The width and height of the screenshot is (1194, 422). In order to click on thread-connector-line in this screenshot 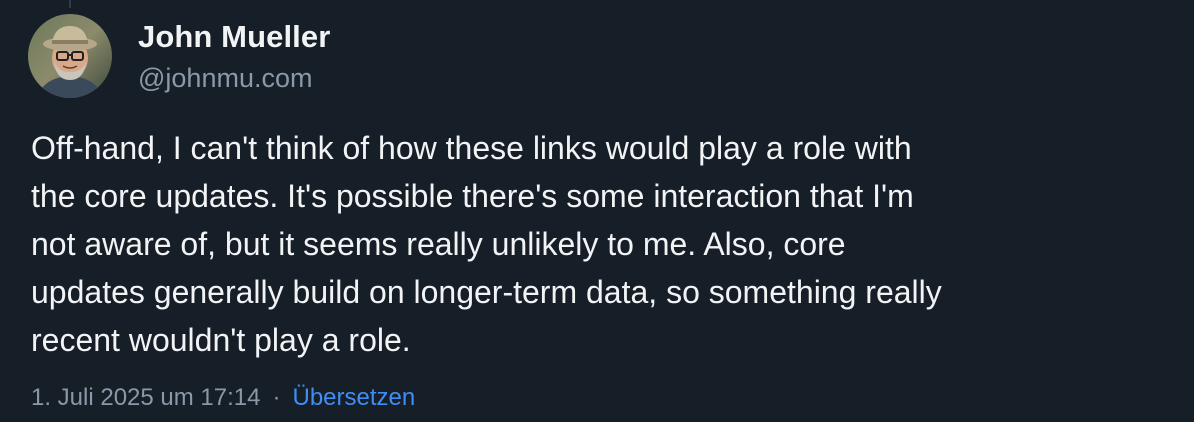, I will do `click(70, 4)`.